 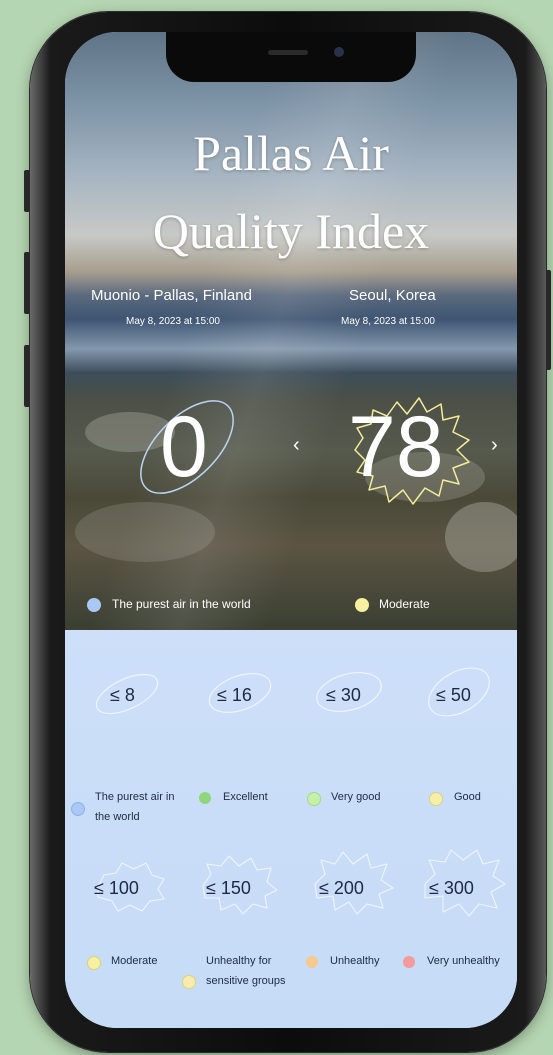 What do you see at coordinates (343, 695) in the screenshot?
I see `scale-threshold-3: ≤ 30` at bounding box center [343, 695].